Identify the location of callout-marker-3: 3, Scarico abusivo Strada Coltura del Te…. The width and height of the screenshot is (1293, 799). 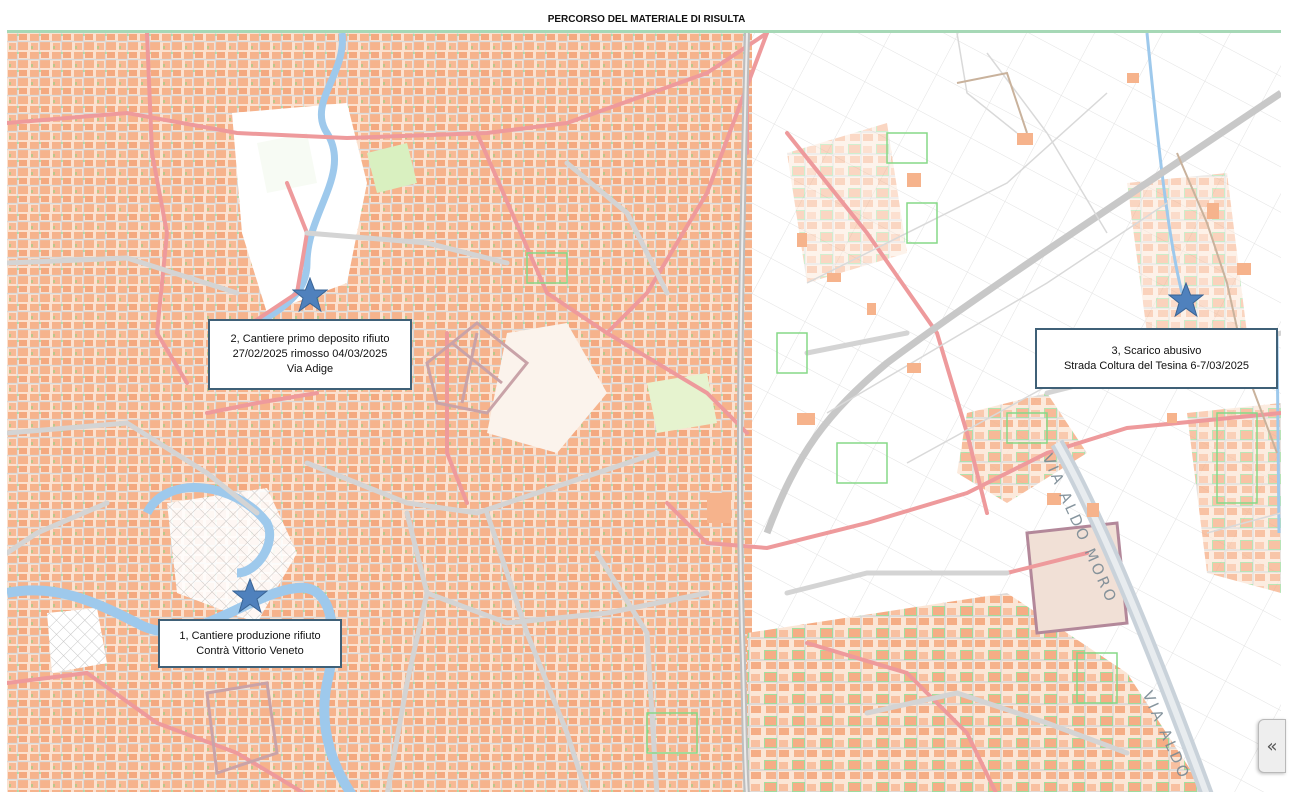
(1156, 358).